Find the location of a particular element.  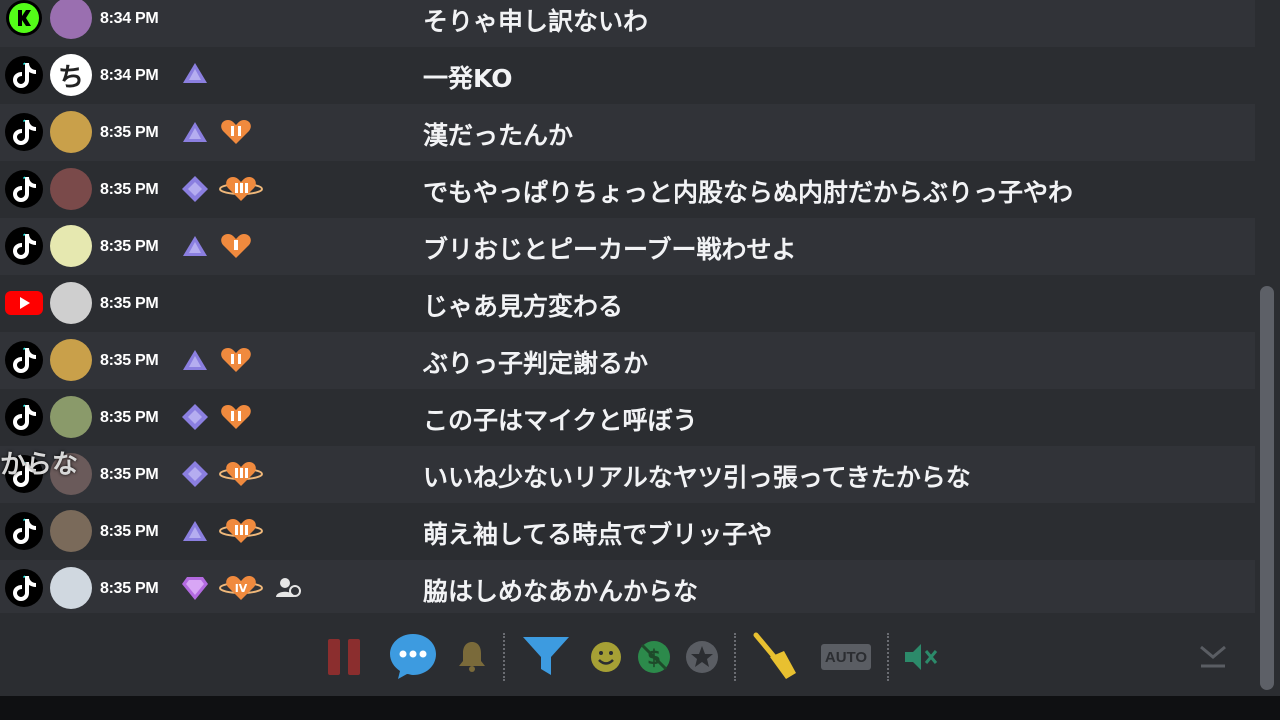

chat-message-row: 8:34 PM そりゃ申し訳ないわ is located at coordinates (627, 23).